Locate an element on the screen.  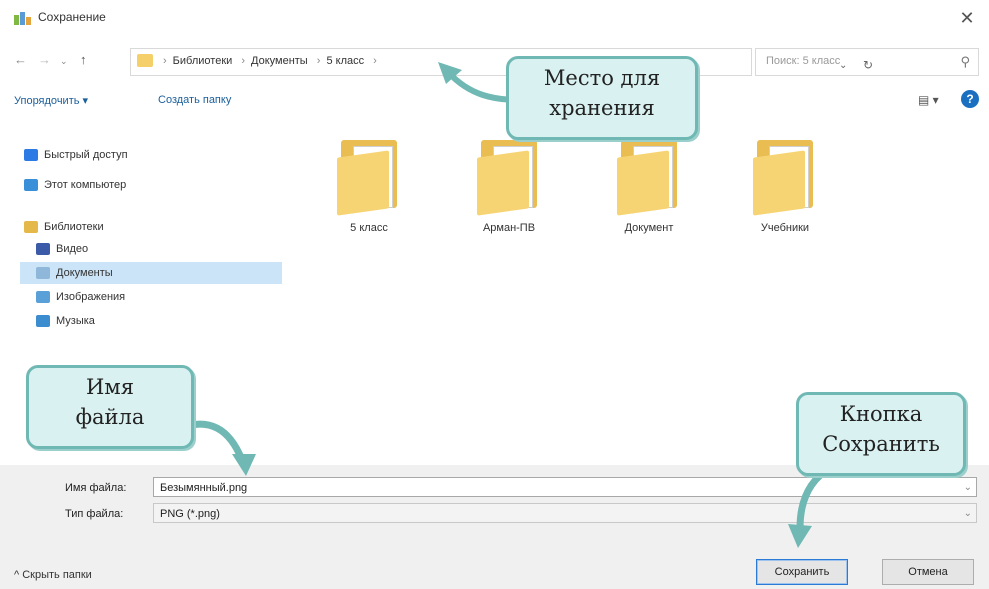
sidebar-item-label: Видео is located at coordinates (72, 249).